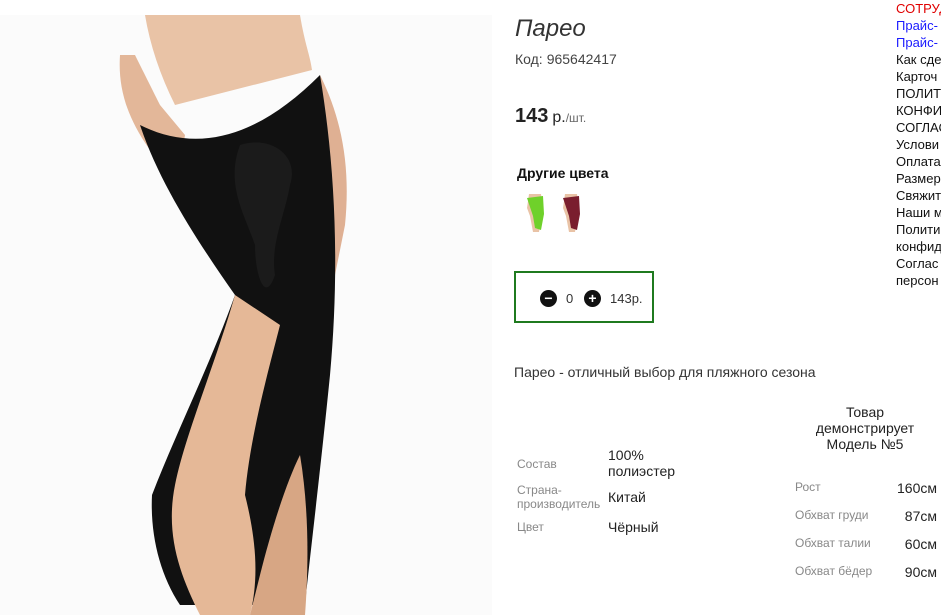 This screenshot has height=615, width=941. What do you see at coordinates (832, 515) in the screenshot?
I see `model-chest-label: Обхват груди` at bounding box center [832, 515].